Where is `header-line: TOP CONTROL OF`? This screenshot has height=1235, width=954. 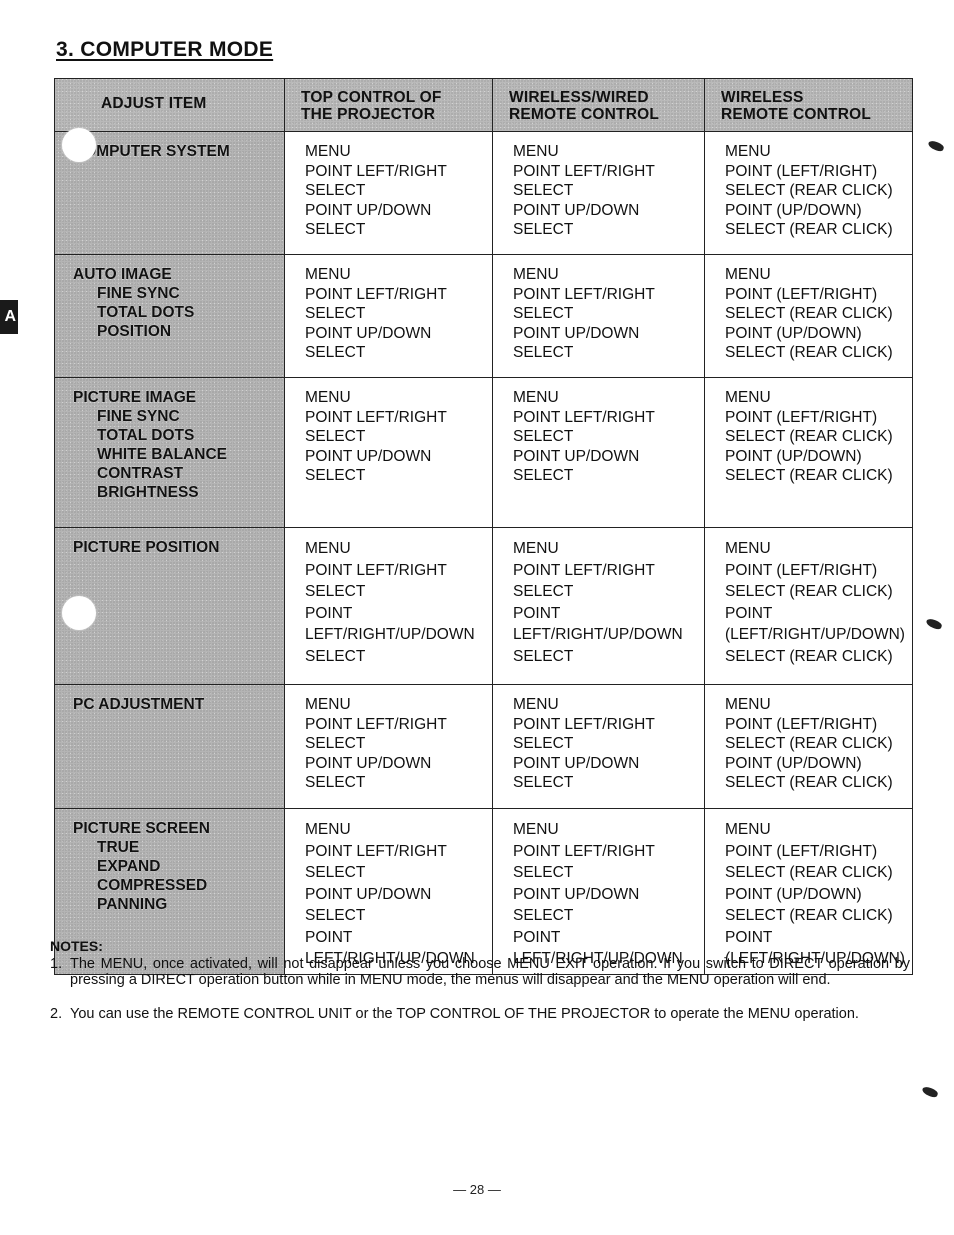 header-line: TOP CONTROL OF is located at coordinates (371, 97).